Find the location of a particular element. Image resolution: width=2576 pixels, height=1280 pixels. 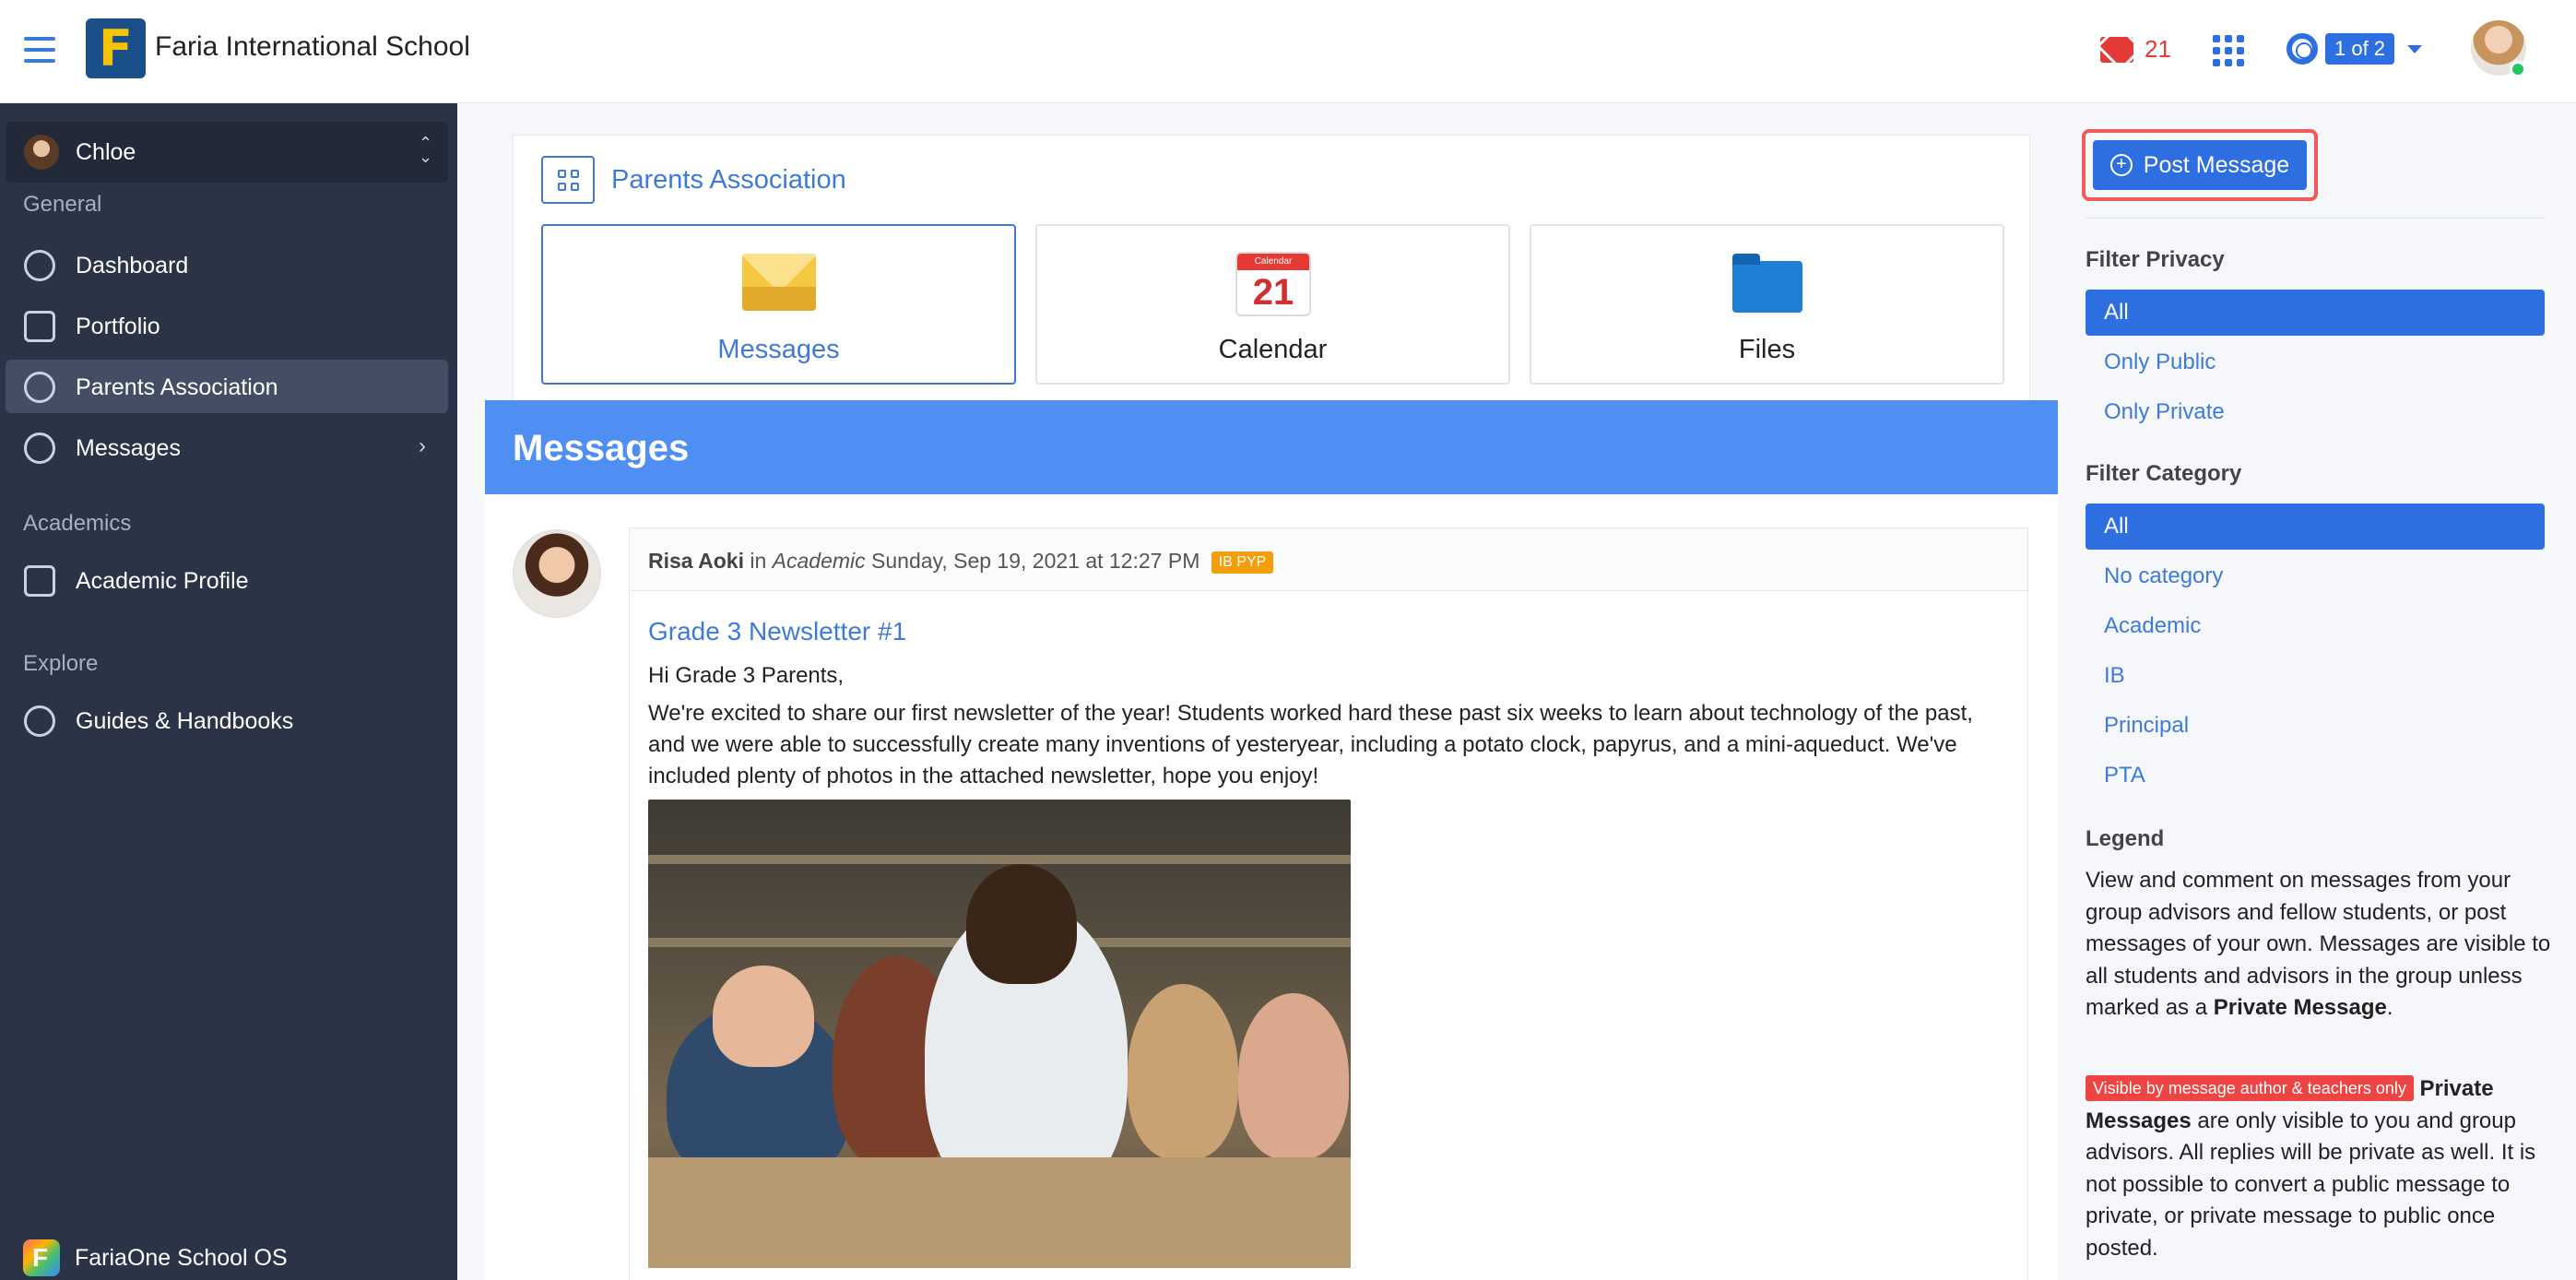

folder-icon is located at coordinates (1767, 283).